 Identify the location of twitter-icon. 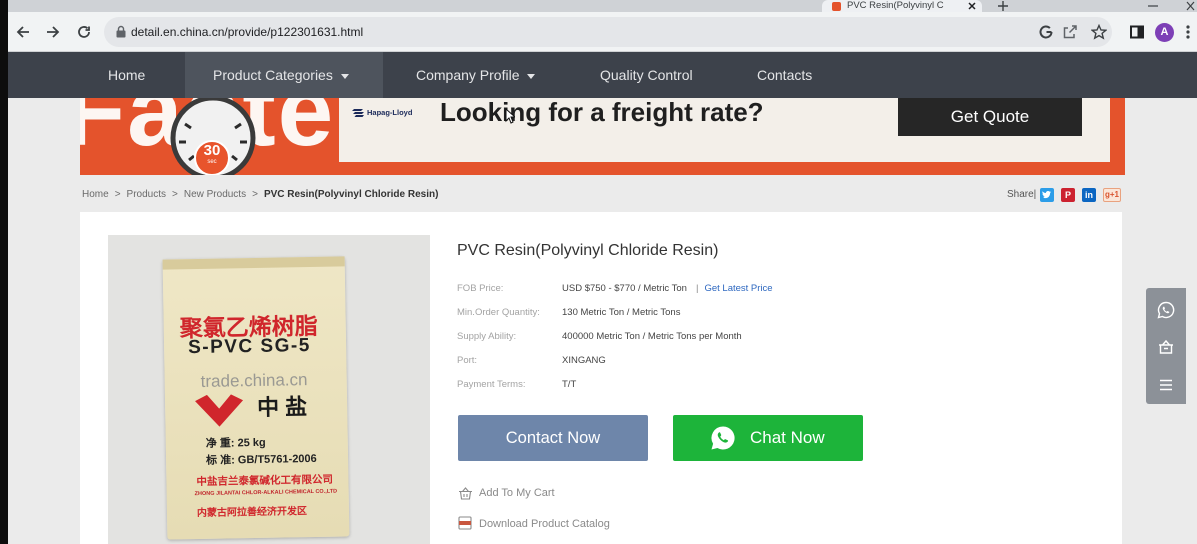
(1047, 195).